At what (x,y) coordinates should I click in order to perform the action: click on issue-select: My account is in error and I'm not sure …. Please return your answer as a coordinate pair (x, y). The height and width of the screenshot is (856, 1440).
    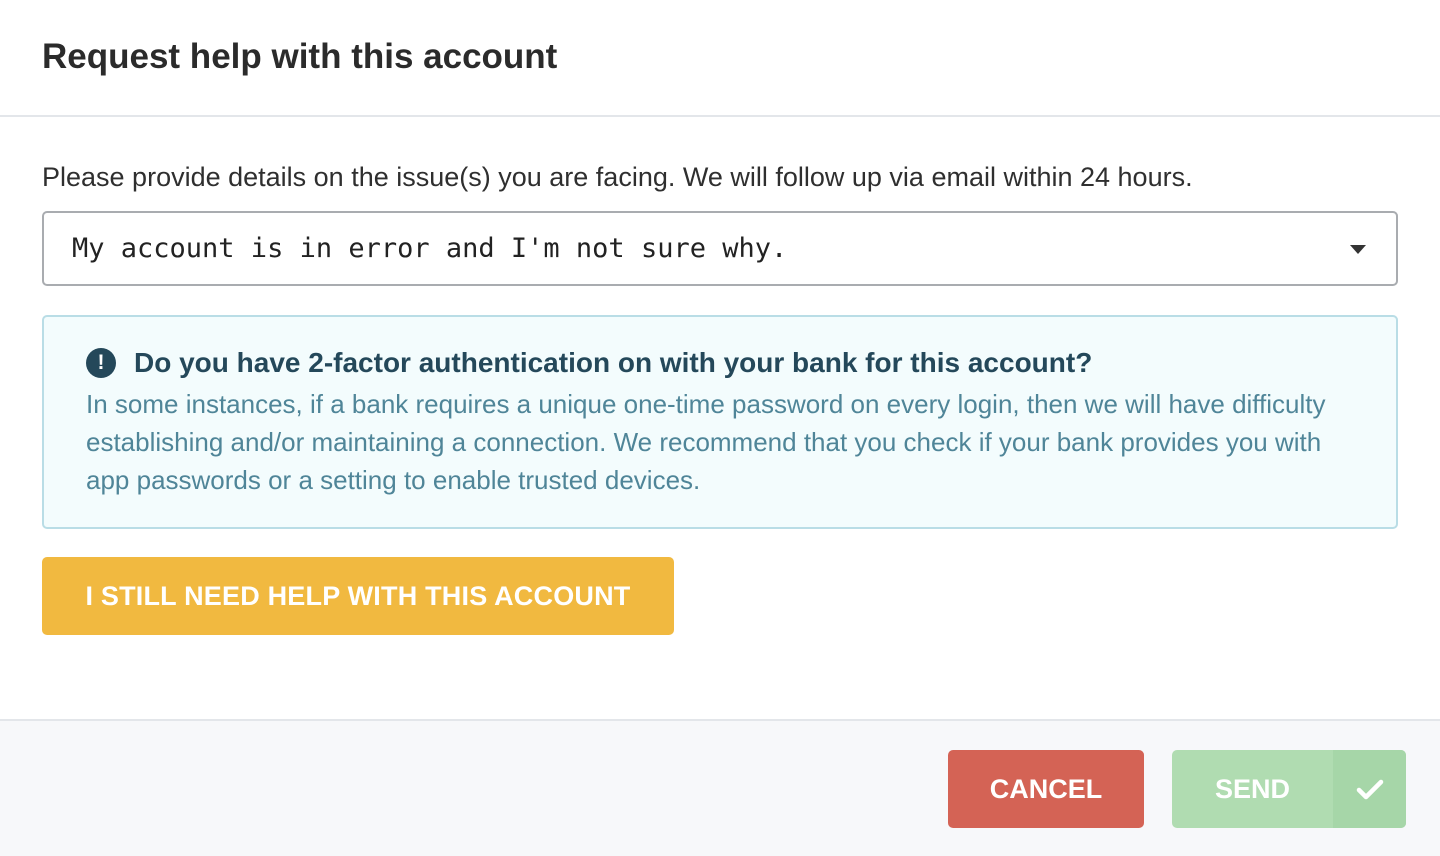
    Looking at the image, I should click on (720, 248).